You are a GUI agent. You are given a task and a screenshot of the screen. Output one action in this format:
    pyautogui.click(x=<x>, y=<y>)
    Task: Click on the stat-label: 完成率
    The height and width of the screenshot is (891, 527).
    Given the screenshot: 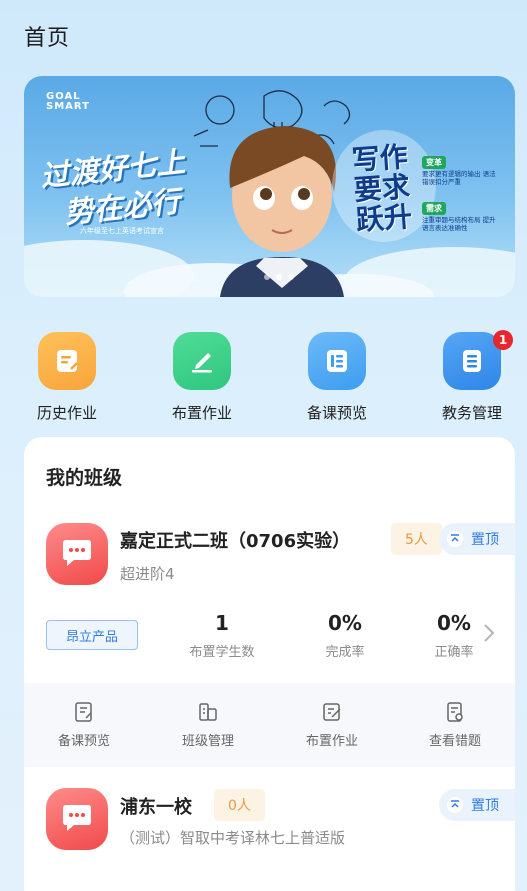 What is the action you would take?
    pyautogui.click(x=345, y=652)
    